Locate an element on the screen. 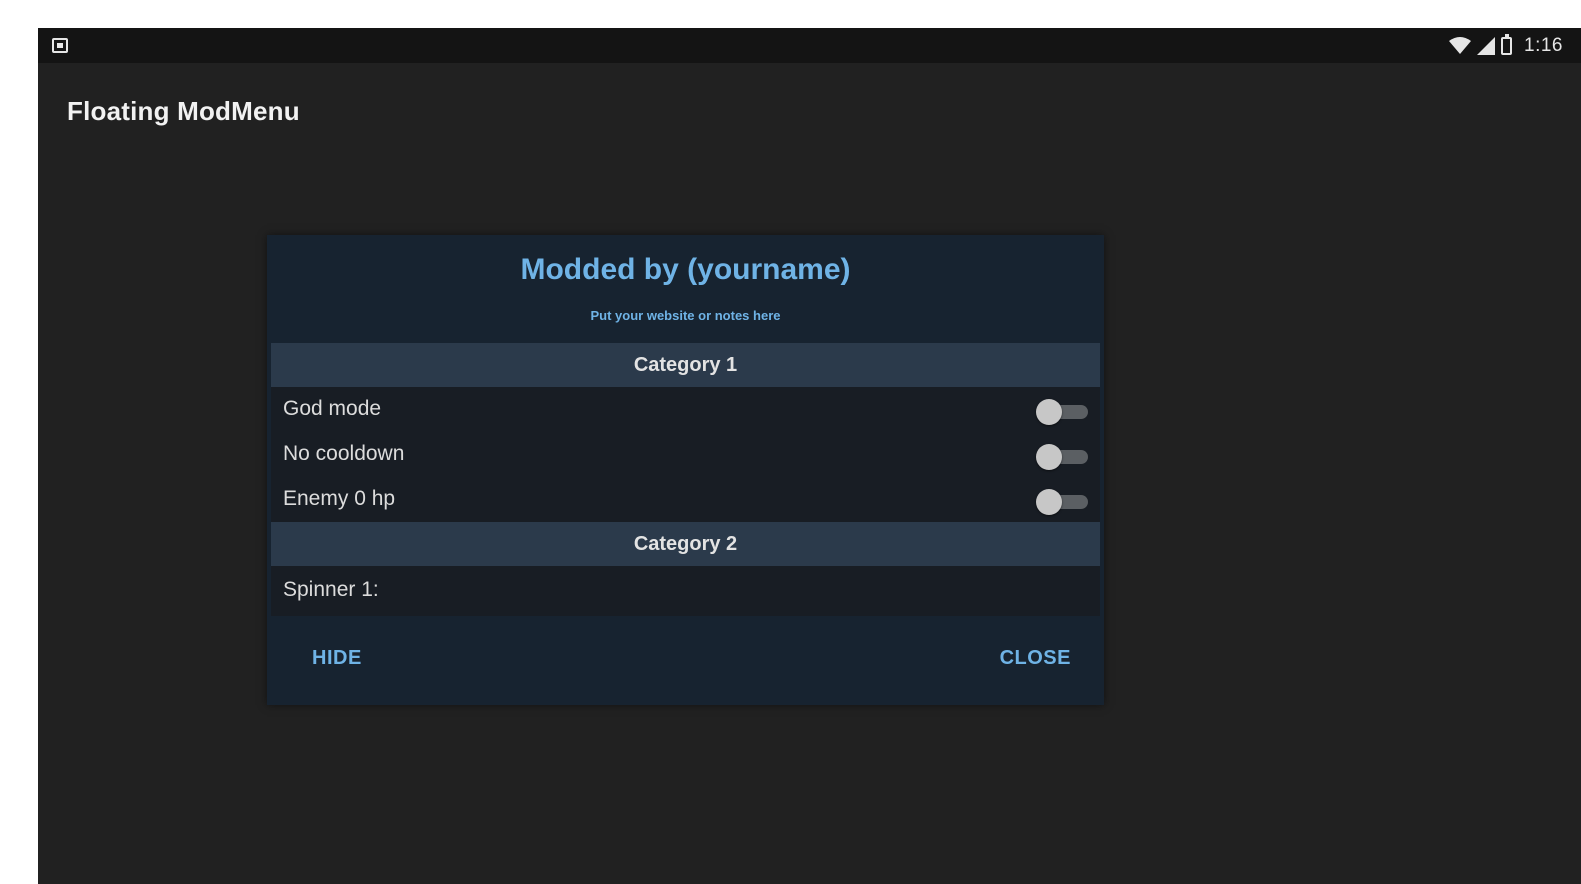  enemy-0-hp-switch is located at coordinates (1062, 502).